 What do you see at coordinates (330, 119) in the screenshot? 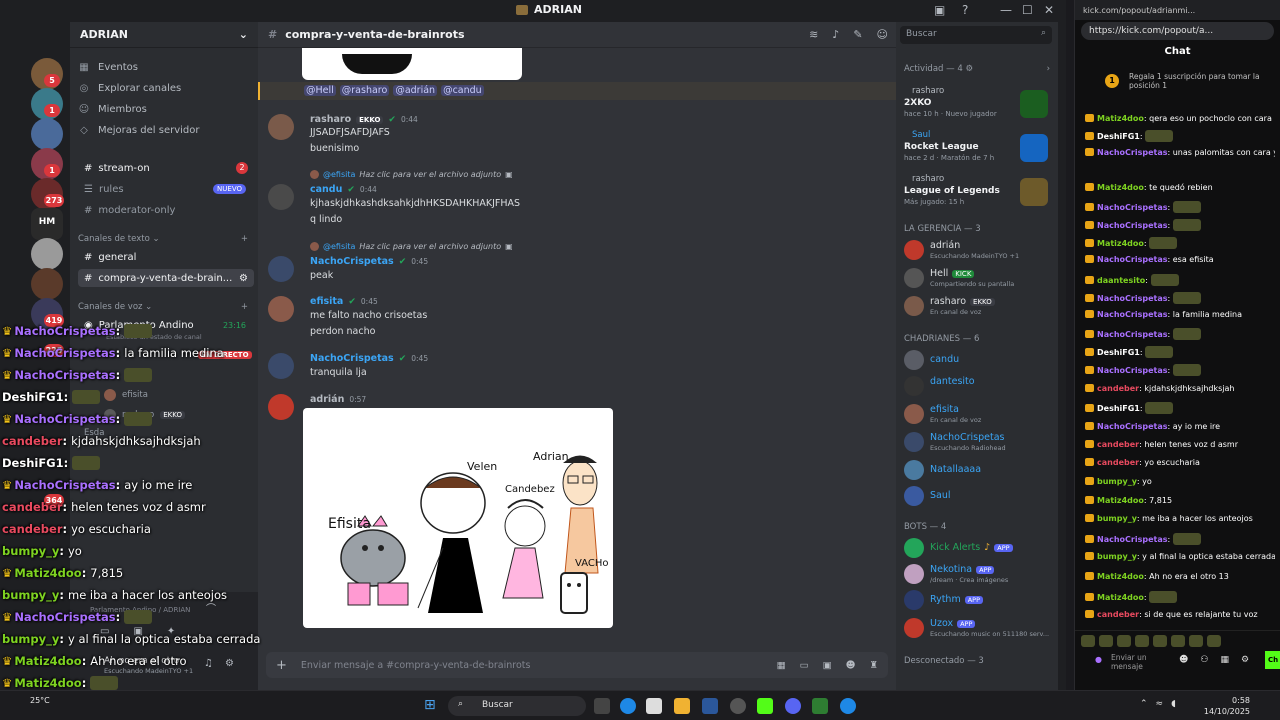
I see `author-name: rasharo` at bounding box center [330, 119].